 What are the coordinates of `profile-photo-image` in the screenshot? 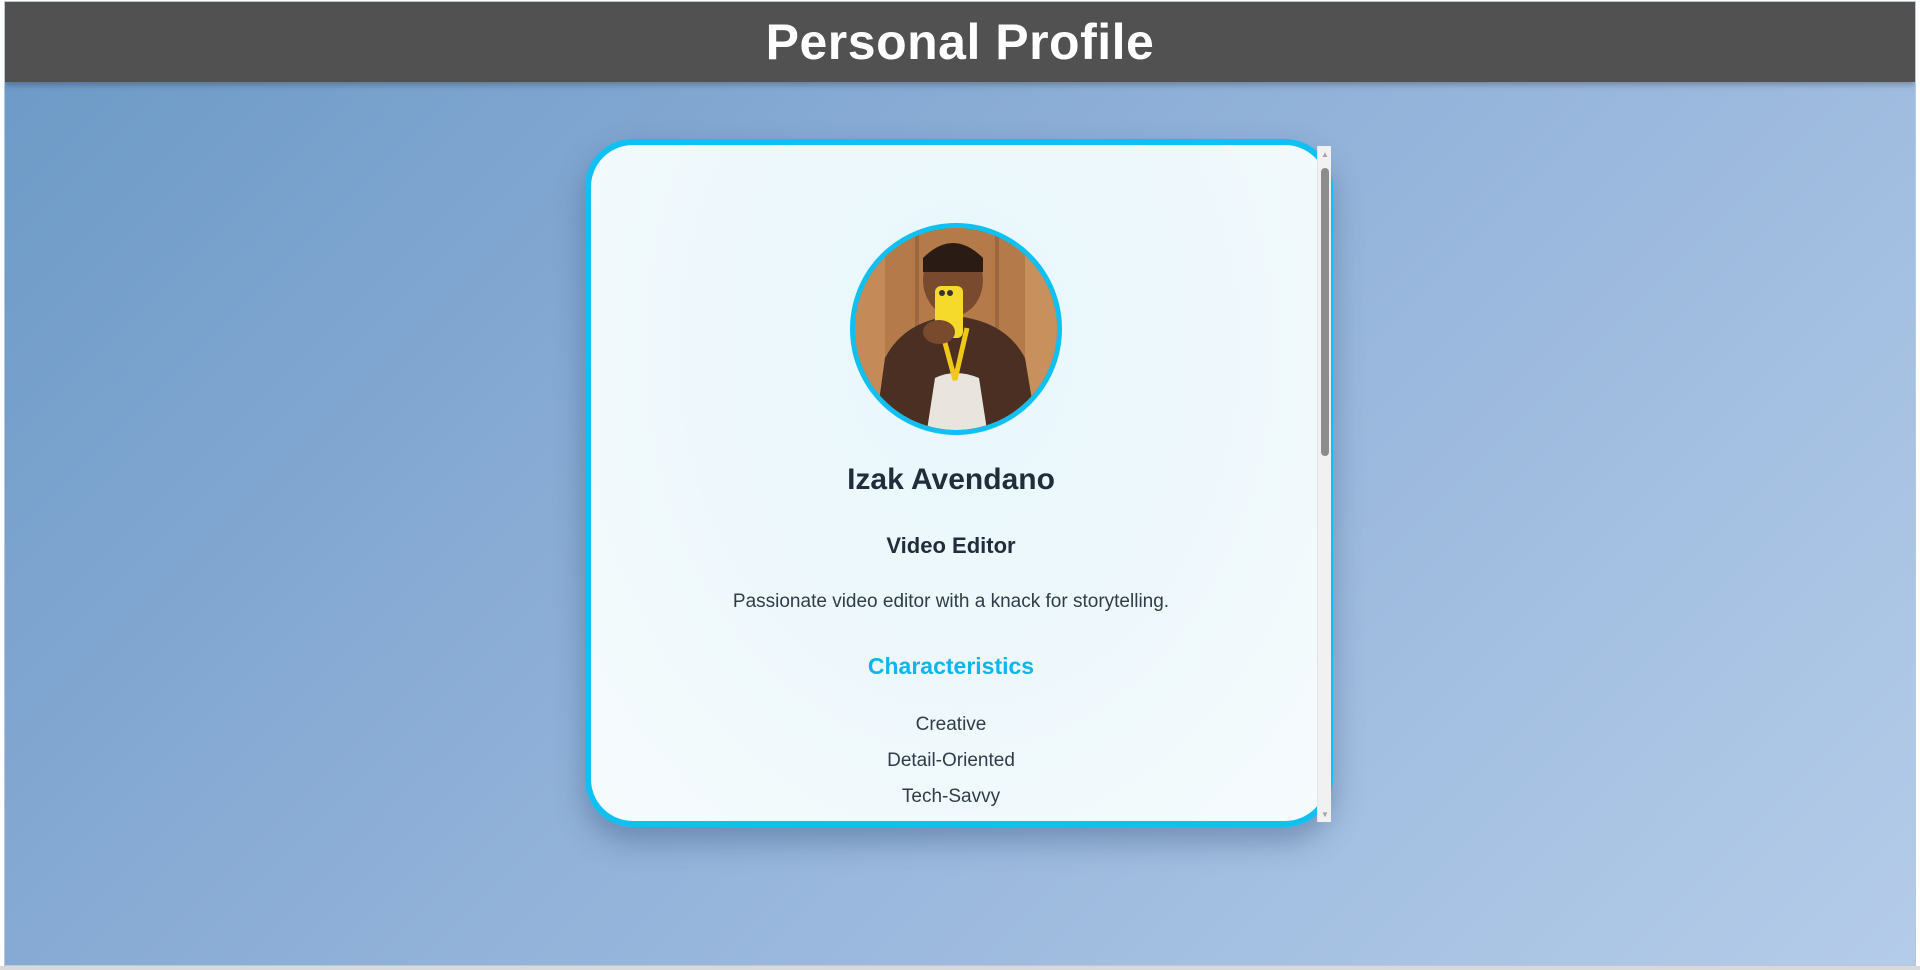 It's located at (956, 329).